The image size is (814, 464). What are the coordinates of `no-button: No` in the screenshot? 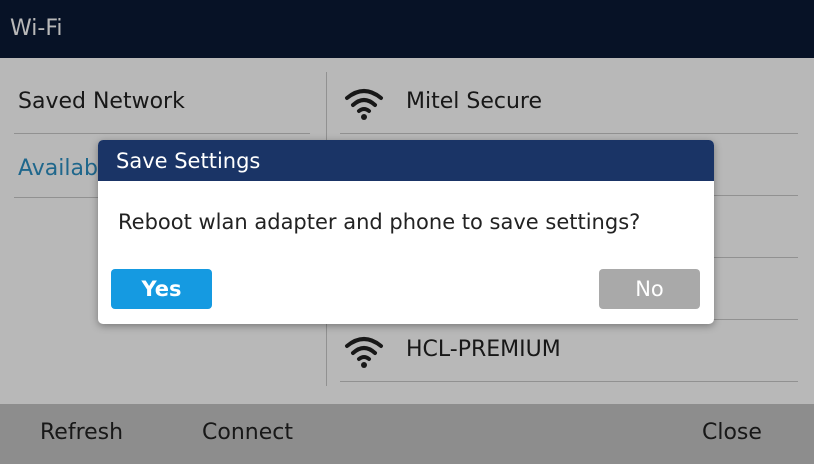 It's located at (649, 289).